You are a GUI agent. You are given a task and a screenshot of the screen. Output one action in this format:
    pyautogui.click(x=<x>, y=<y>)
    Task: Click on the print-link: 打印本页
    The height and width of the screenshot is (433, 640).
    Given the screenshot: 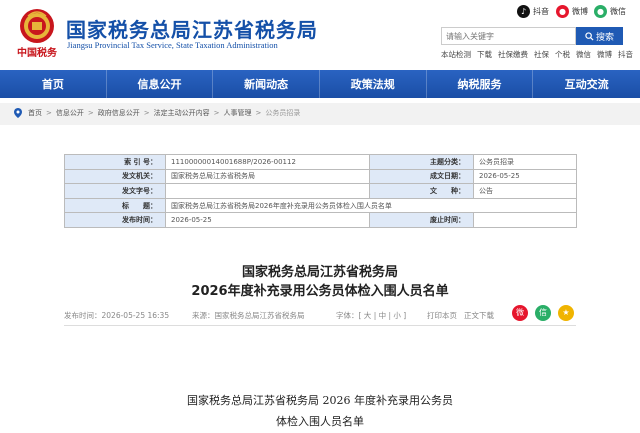 What is the action you would take?
    pyautogui.click(x=442, y=315)
    